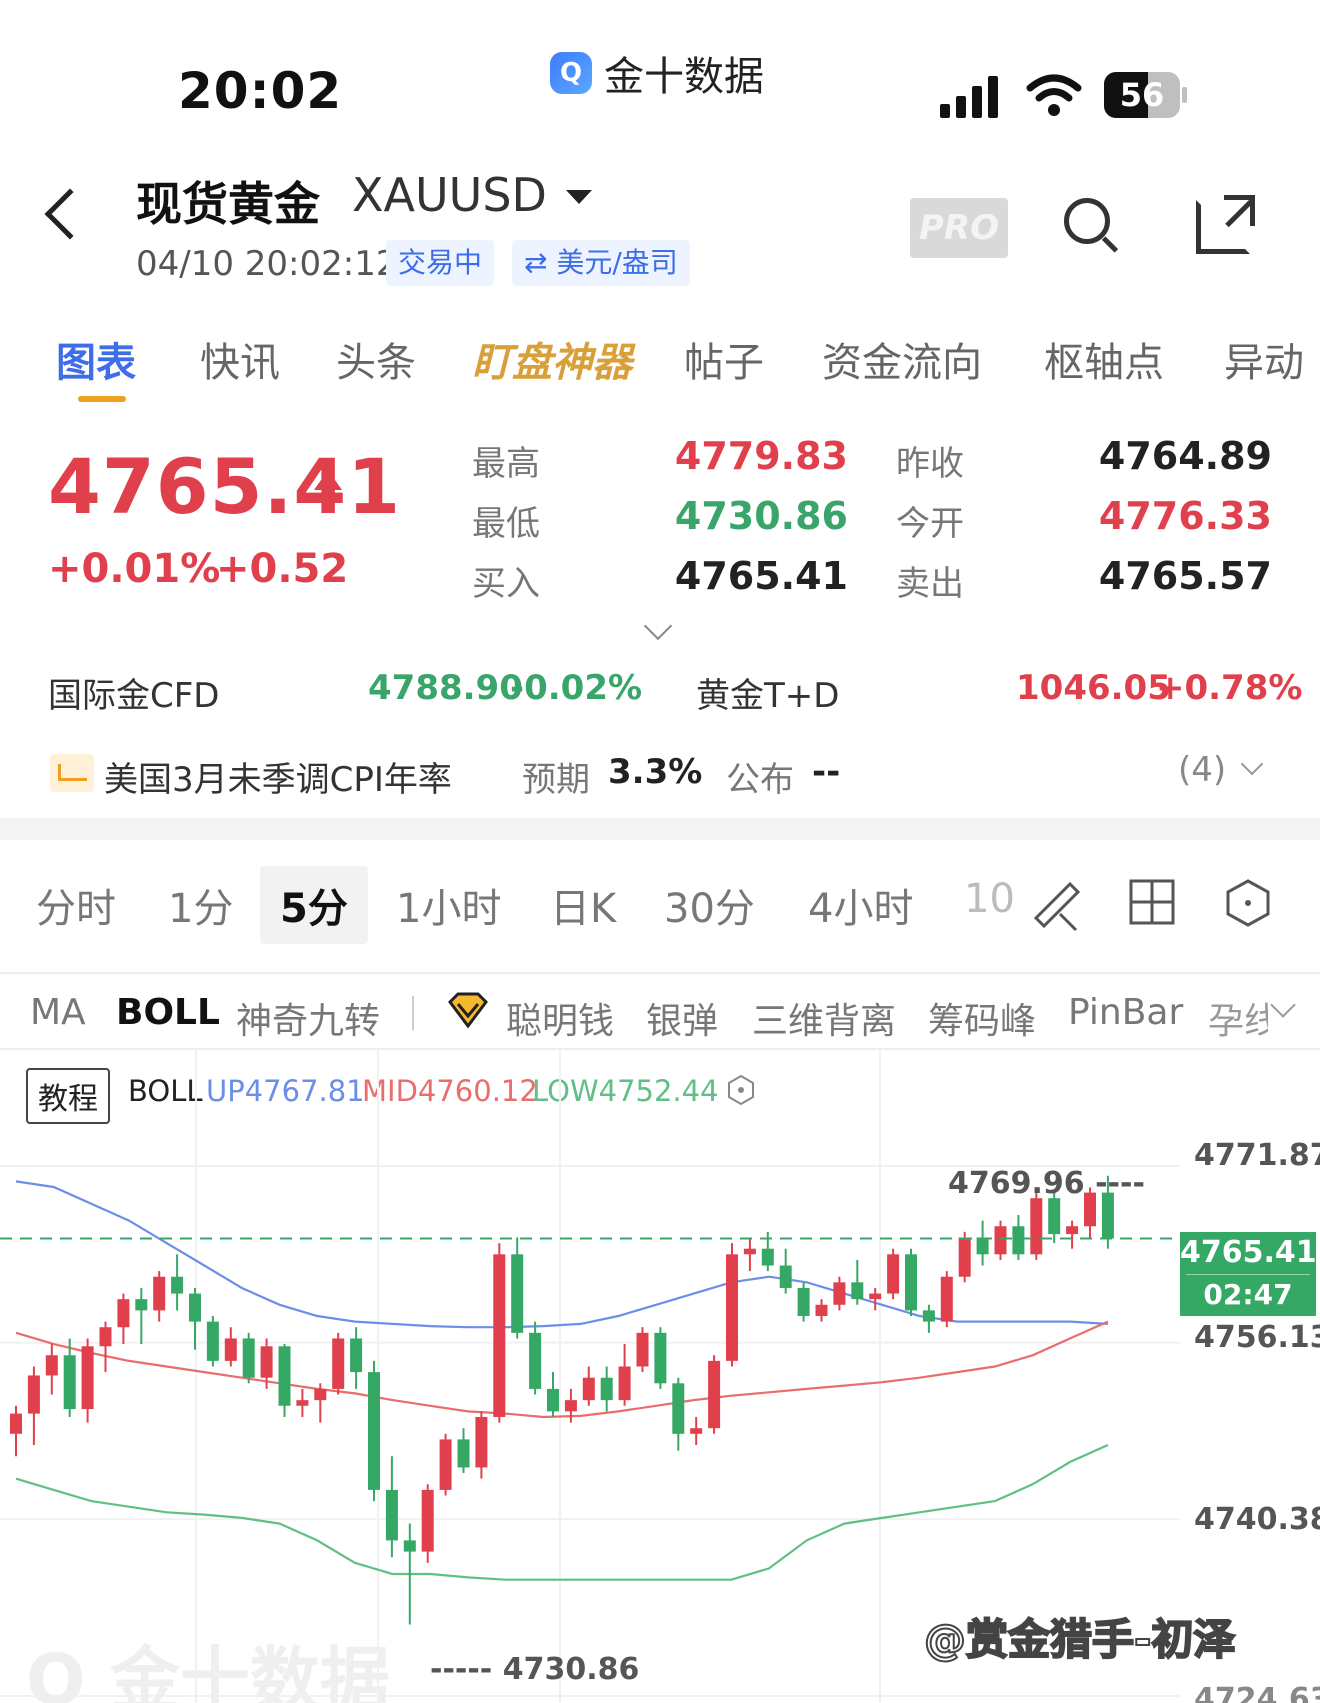 The image size is (1320, 1703). What do you see at coordinates (1225, 224) in the screenshot?
I see `share-icon` at bounding box center [1225, 224].